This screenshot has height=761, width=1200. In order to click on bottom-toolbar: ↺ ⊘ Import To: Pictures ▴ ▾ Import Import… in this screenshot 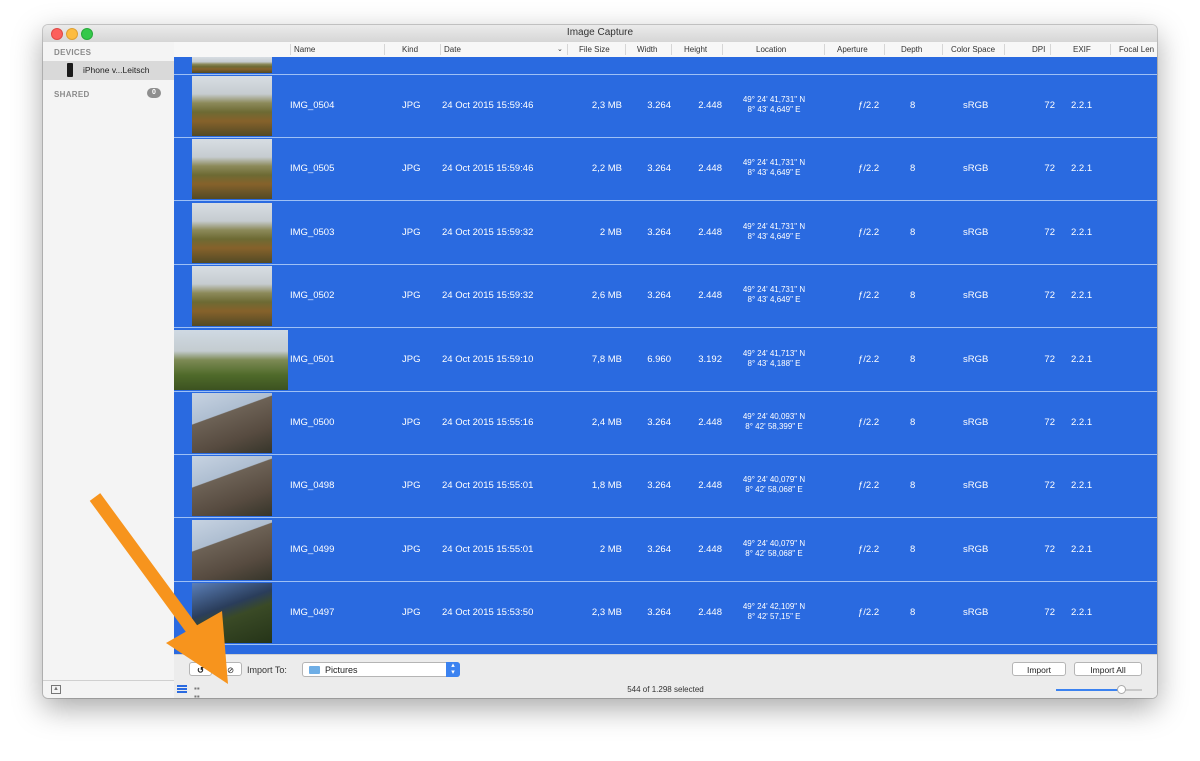, I will do `click(665, 668)`.